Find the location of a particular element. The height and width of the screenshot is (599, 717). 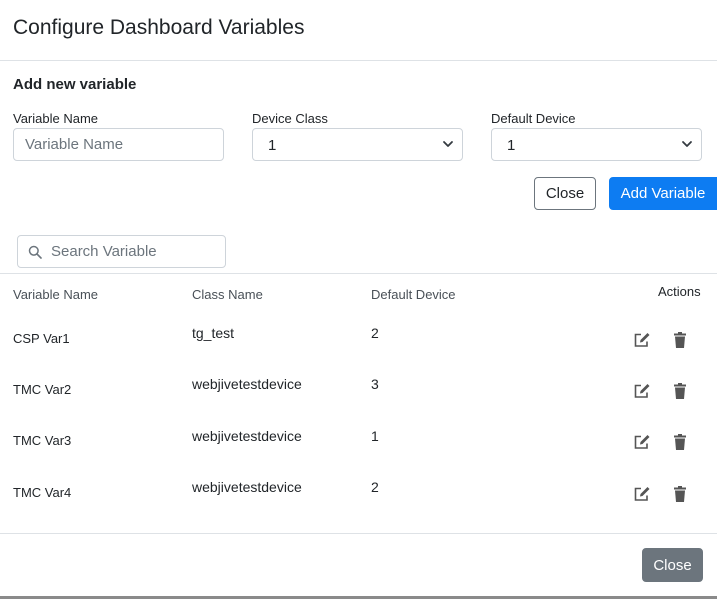

device-class-label: Device Class is located at coordinates (290, 118).